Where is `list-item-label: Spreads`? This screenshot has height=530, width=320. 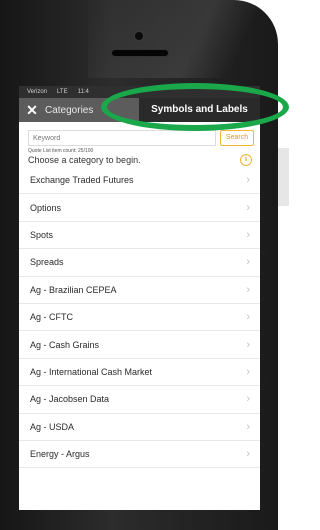 list-item-label: Spreads is located at coordinates (47, 262).